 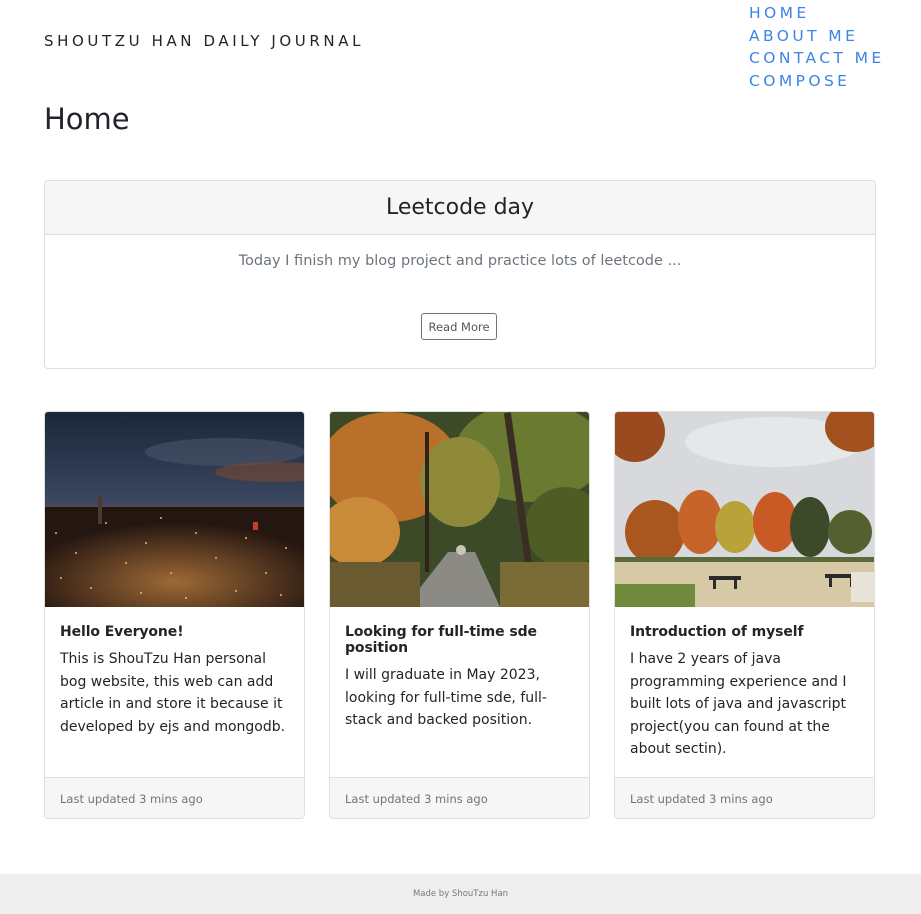 I want to click on post-card-title: Introduction of myself, so click(x=717, y=632).